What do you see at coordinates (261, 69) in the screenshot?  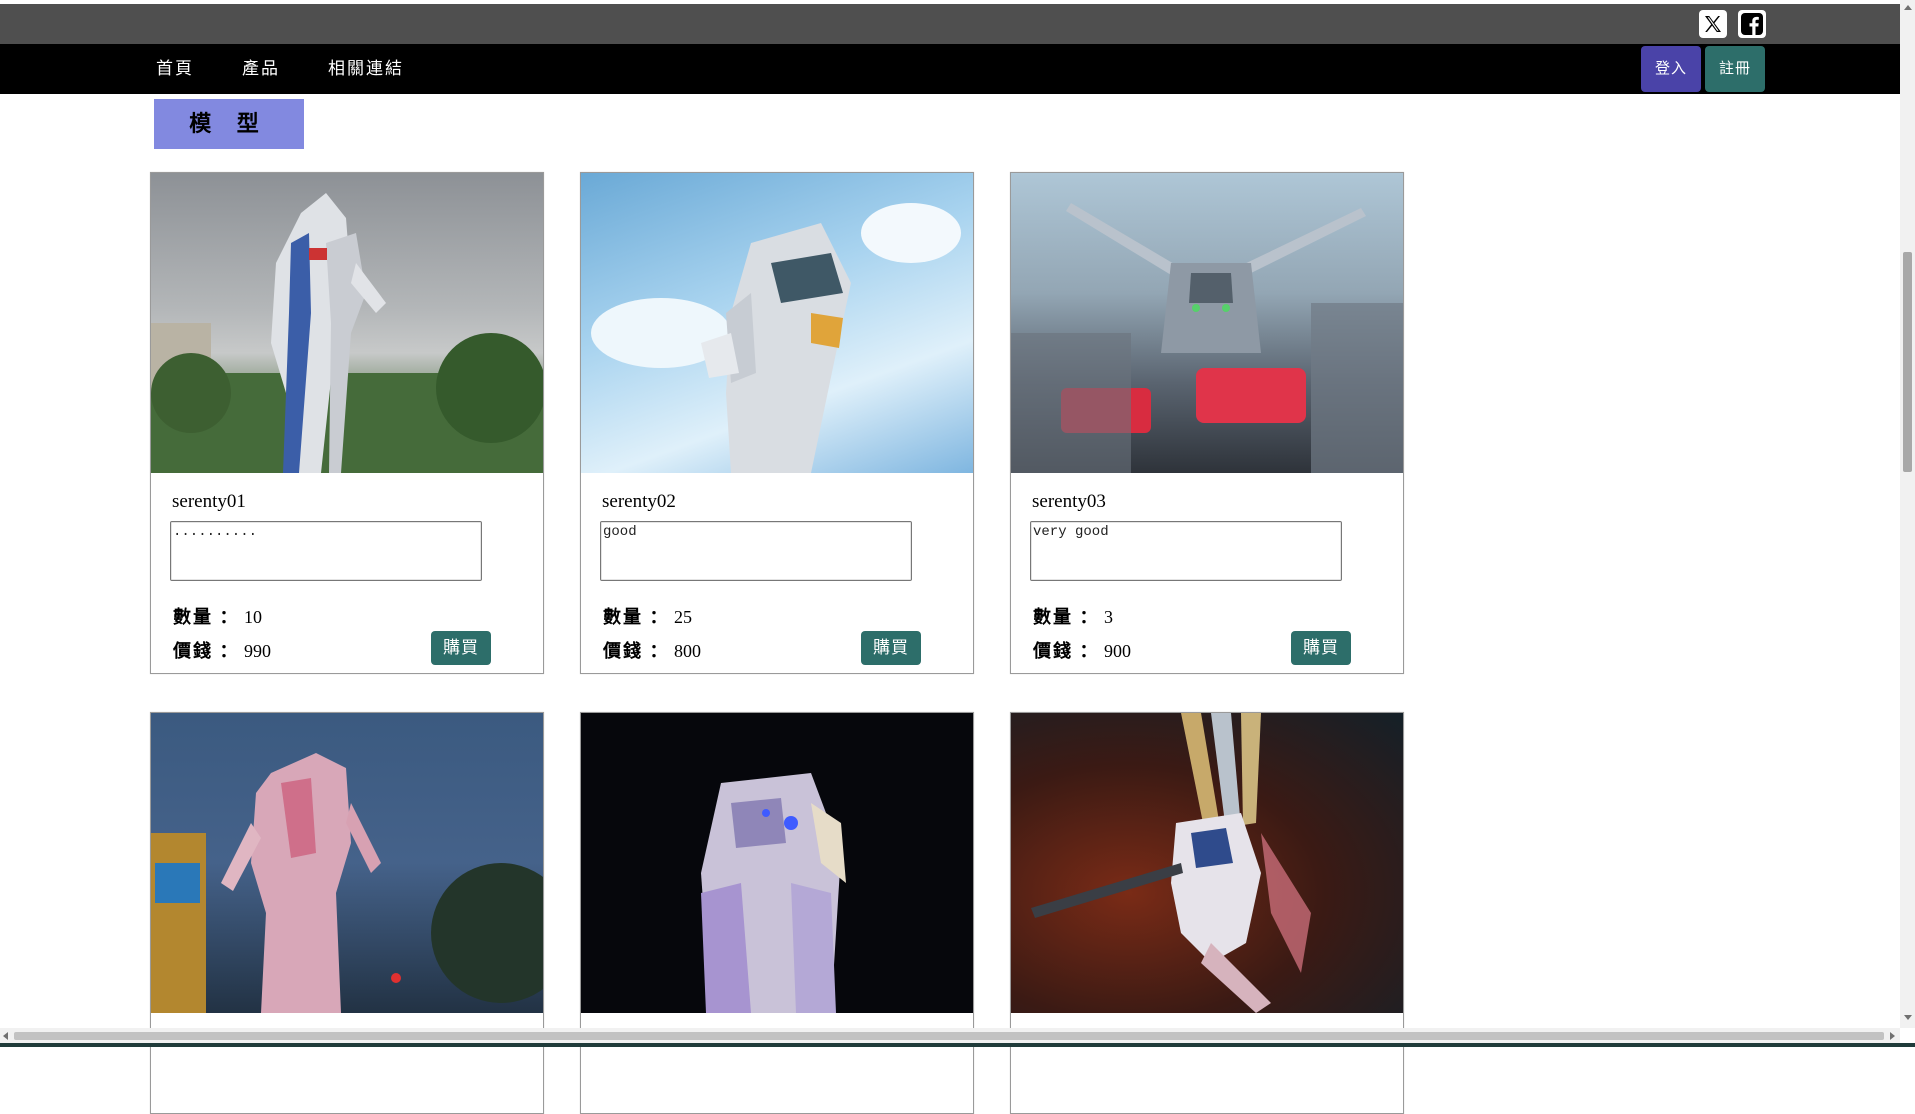 I see `nav-products-link: 產品` at bounding box center [261, 69].